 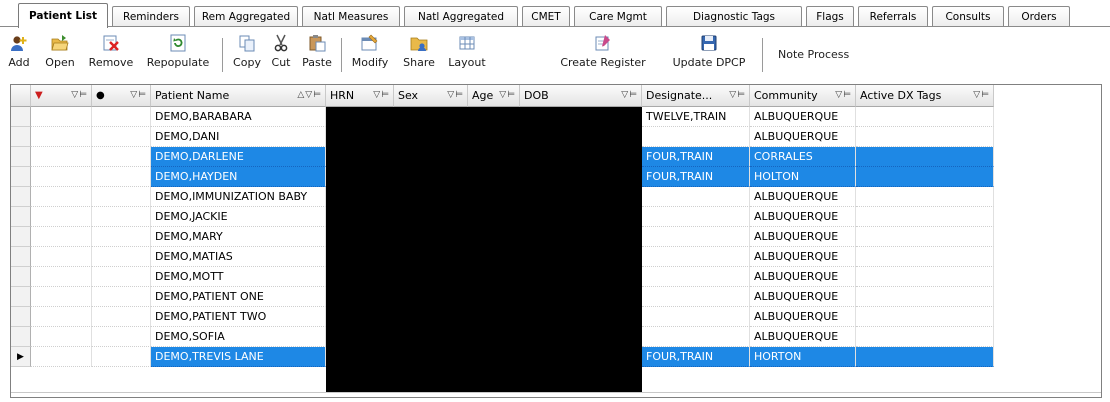 What do you see at coordinates (121, 96) in the screenshot?
I see `alert-column-header: ● ▽⊨` at bounding box center [121, 96].